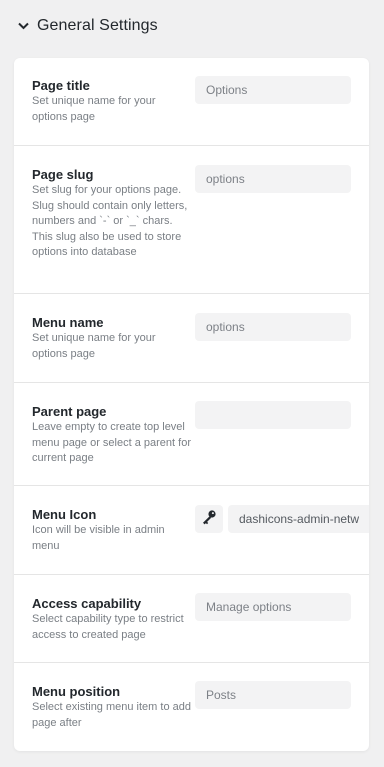 The image size is (384, 767). I want to click on page-slug-input: options, so click(273, 179).